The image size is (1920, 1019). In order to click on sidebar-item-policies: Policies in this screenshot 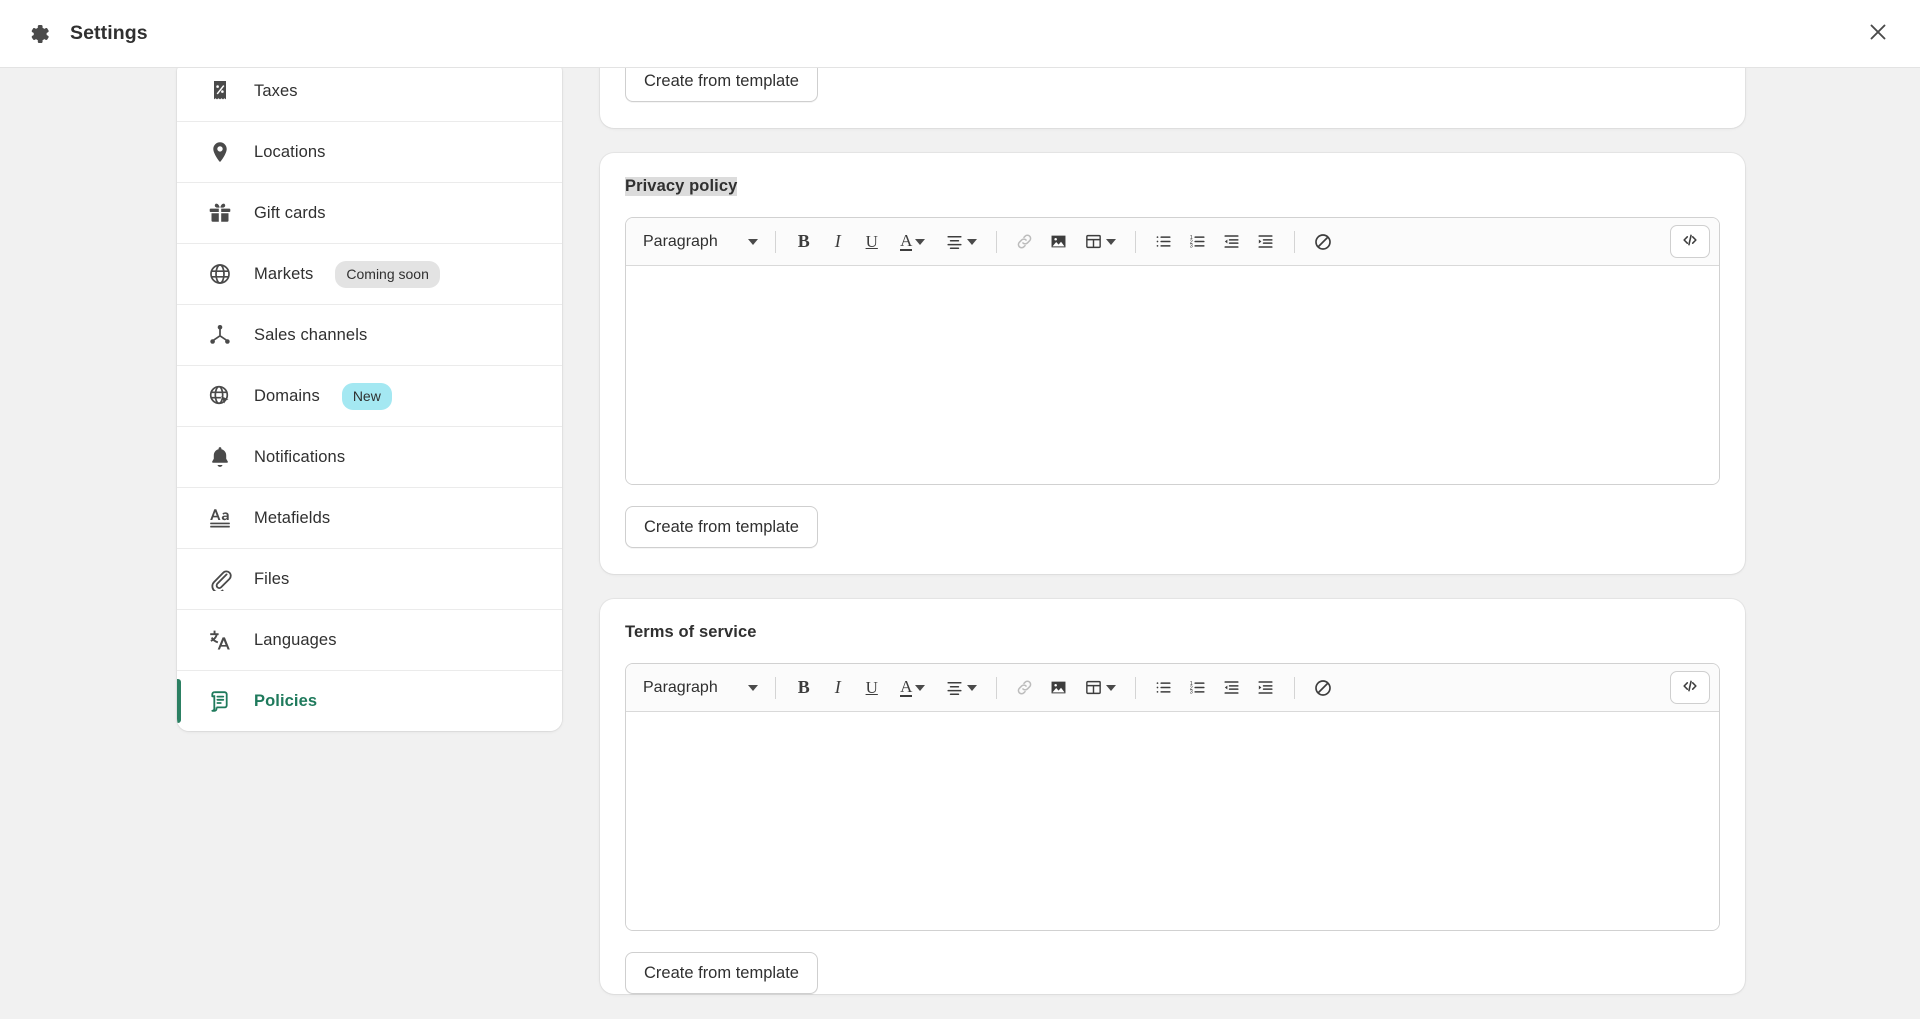, I will do `click(369, 700)`.